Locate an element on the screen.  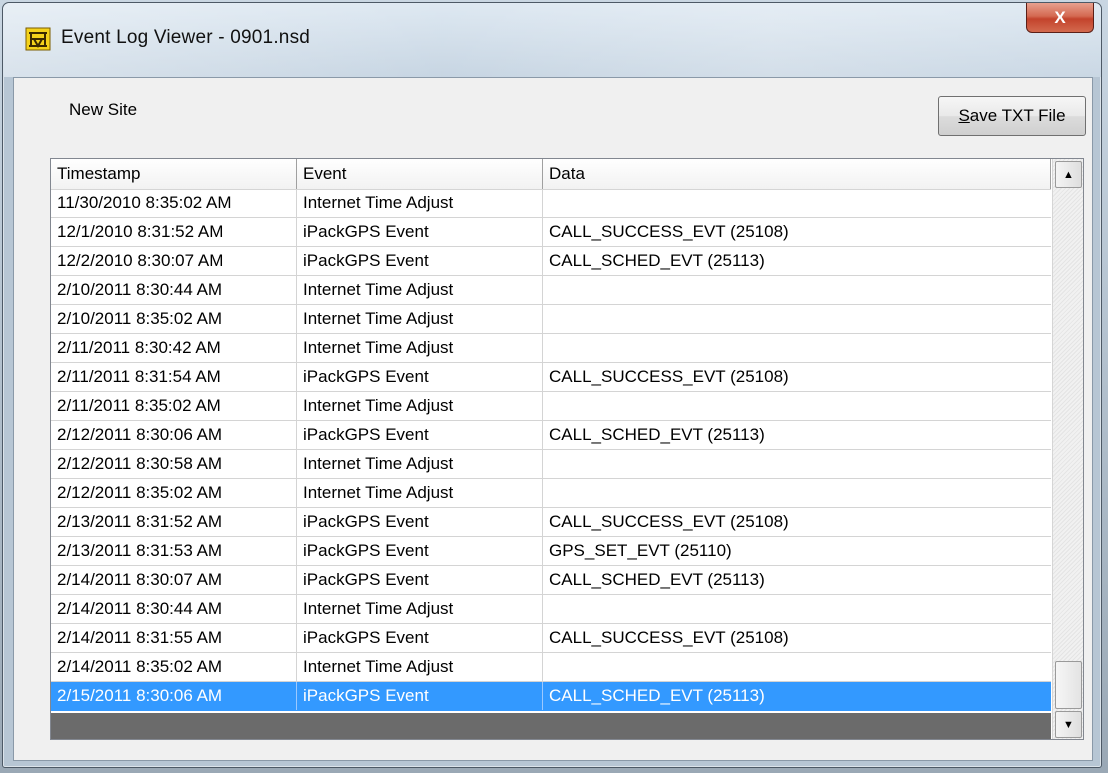
timestamp-cell: 2/11/2011 8:30:42 AM is located at coordinates (174, 348).